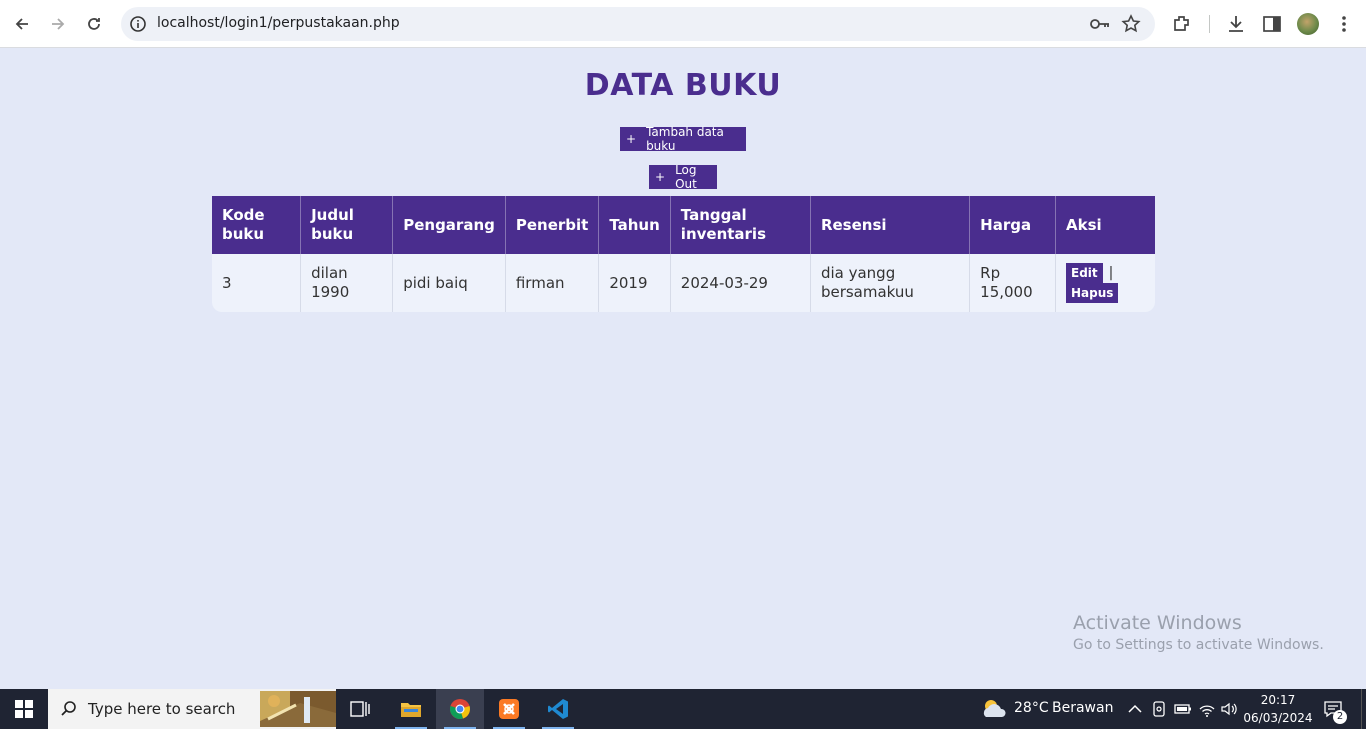 The width and height of the screenshot is (1366, 729). What do you see at coordinates (1031, 708) in the screenshot?
I see `weather-temperature: 28°C` at bounding box center [1031, 708].